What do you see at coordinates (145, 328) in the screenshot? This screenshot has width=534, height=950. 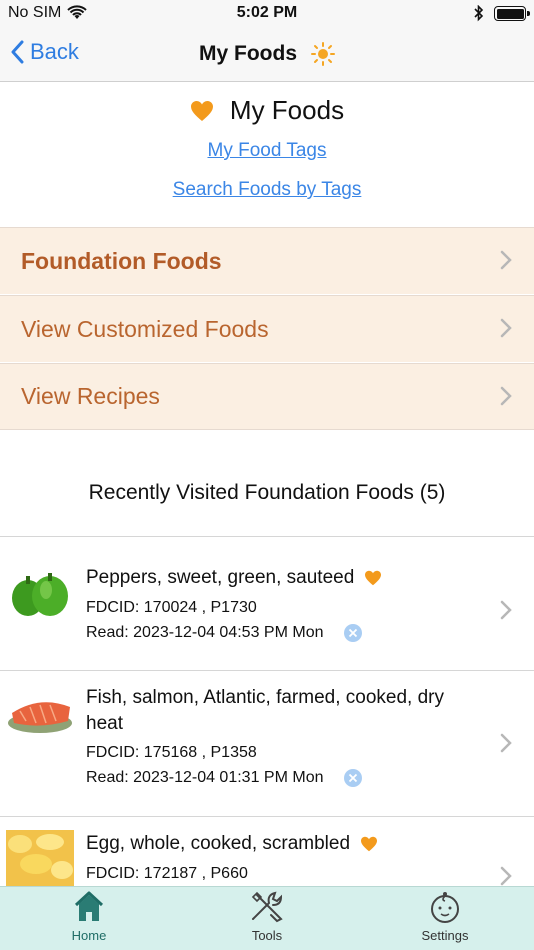 I see `menu-item-label: View Customized Foods` at bounding box center [145, 328].